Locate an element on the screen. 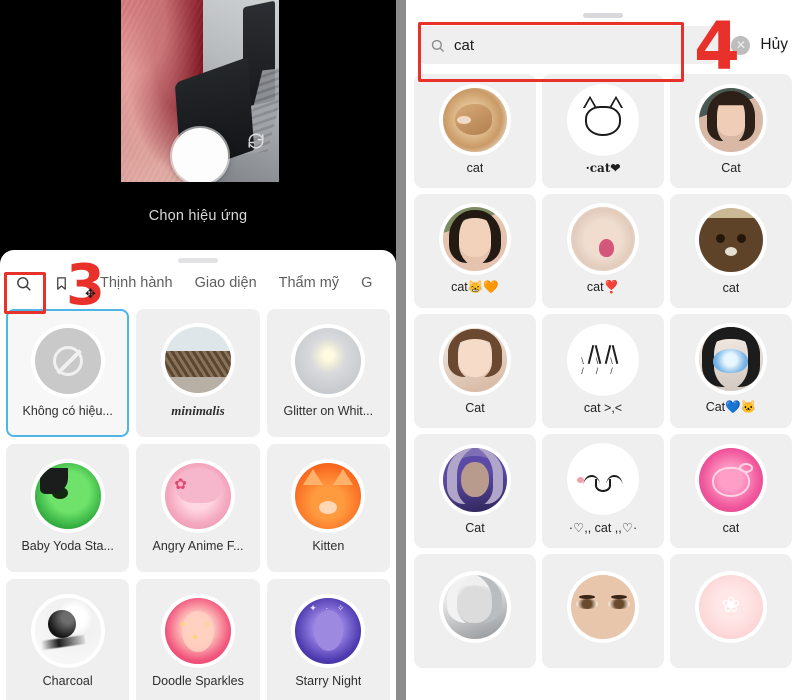 The image size is (800, 700). effect-card-doodle-sparkles: Doodle Sparkles is located at coordinates (198, 639).